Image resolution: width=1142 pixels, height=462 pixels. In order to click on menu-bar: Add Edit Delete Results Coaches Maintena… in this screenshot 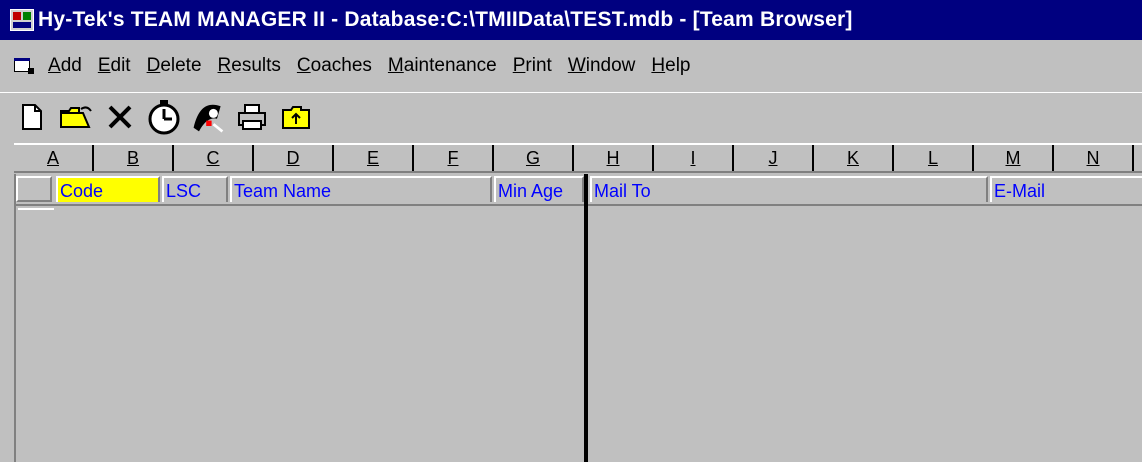, I will do `click(571, 66)`.